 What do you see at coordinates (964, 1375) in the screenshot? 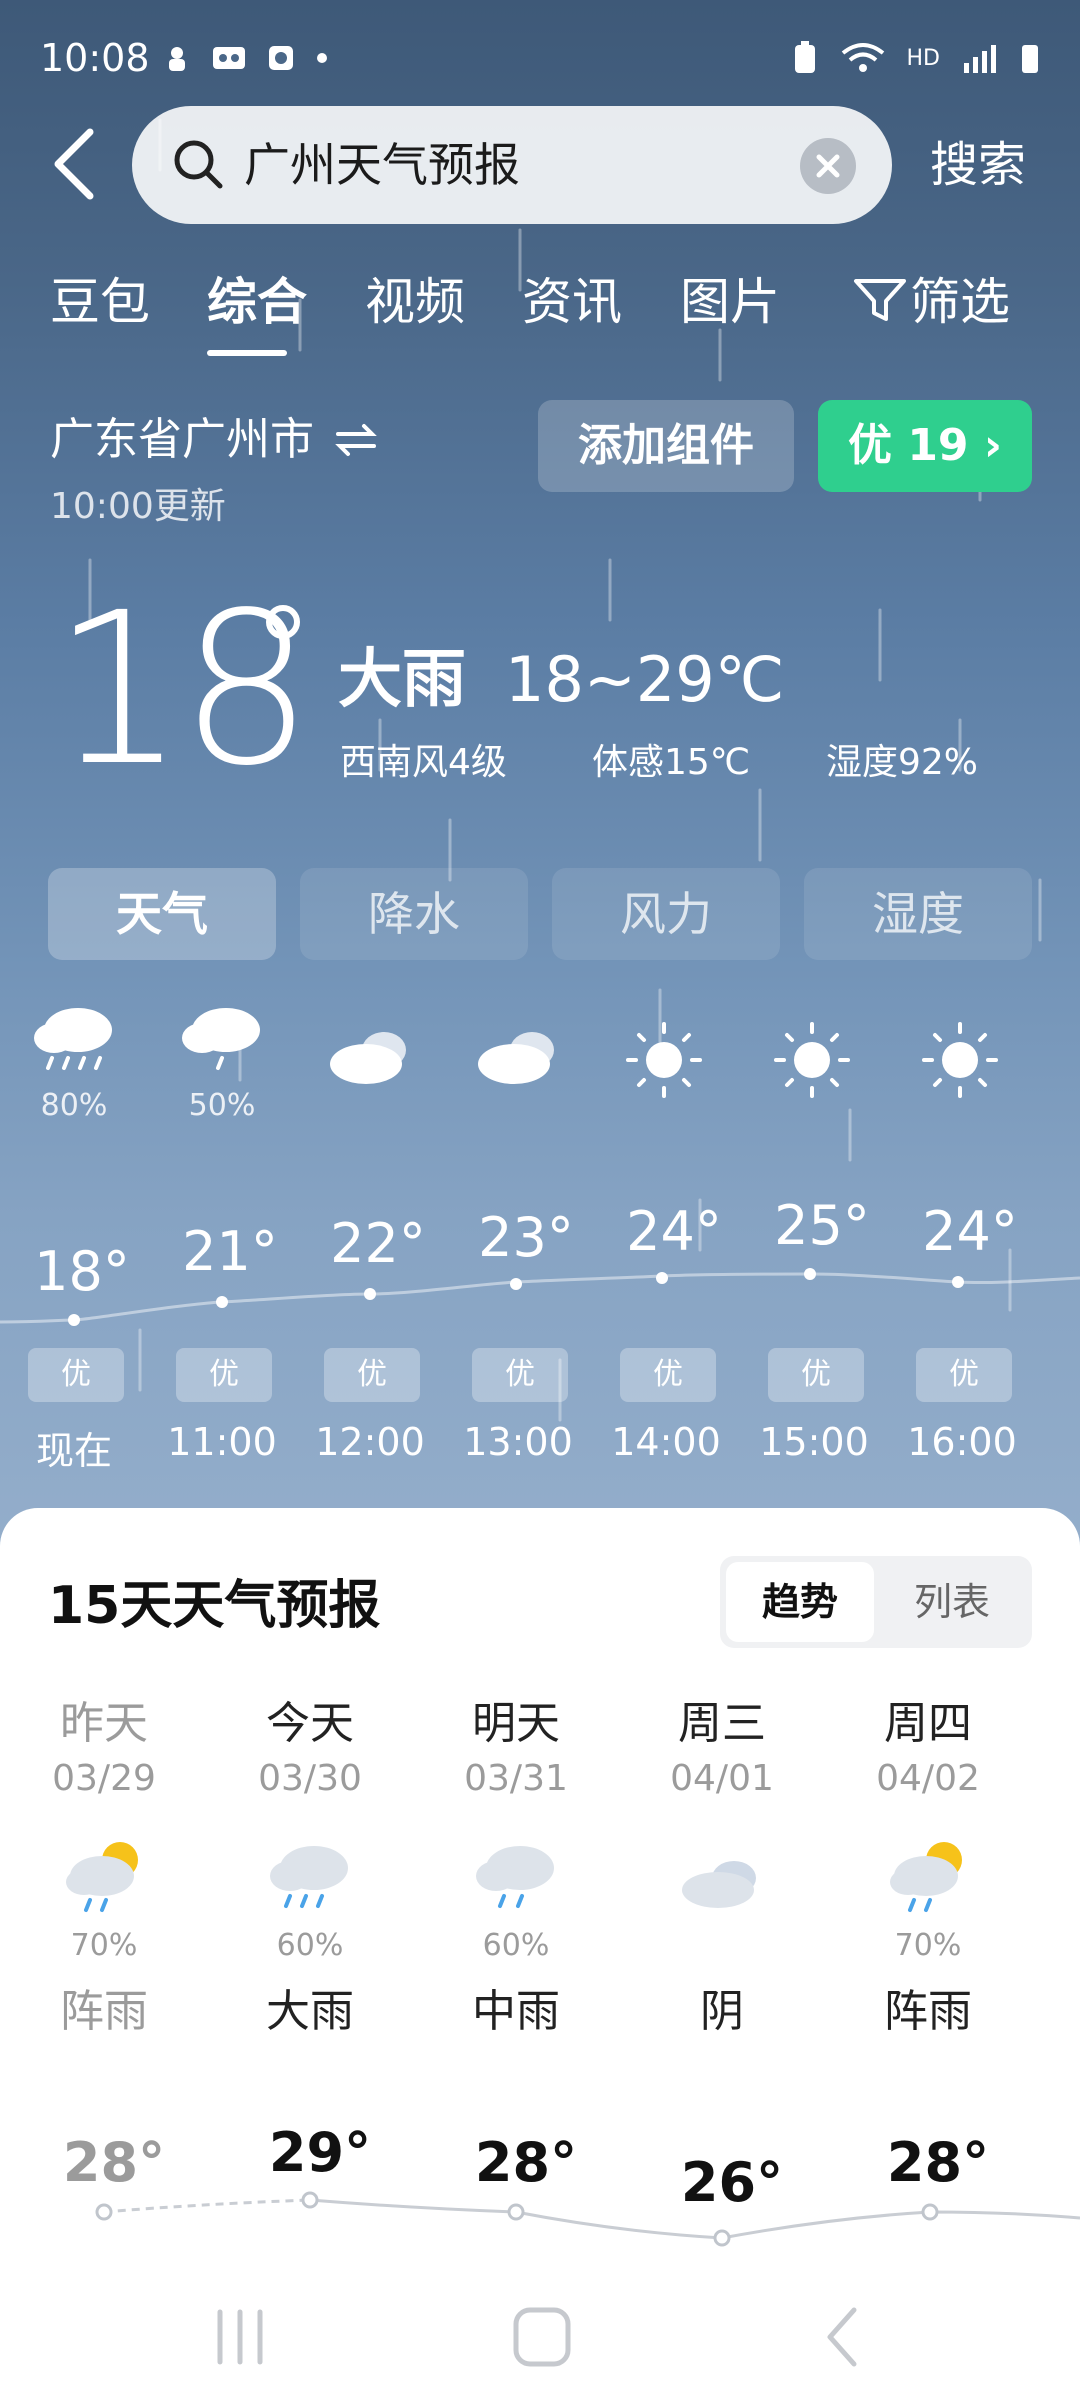
I see `hourly-aqi-6: 优` at bounding box center [964, 1375].